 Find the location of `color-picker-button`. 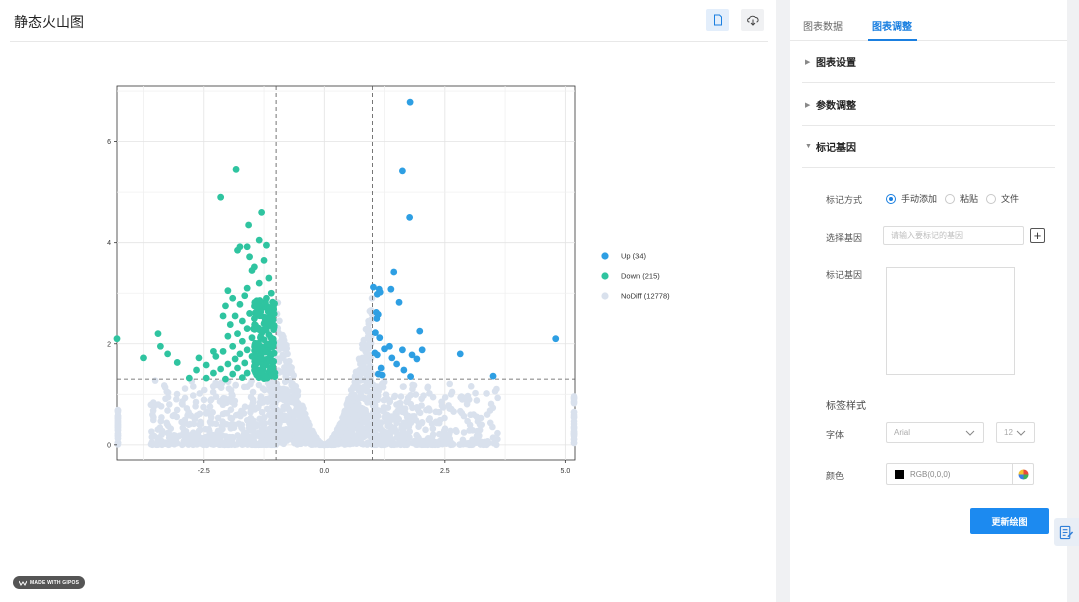

color-picker-button is located at coordinates (1022, 474).